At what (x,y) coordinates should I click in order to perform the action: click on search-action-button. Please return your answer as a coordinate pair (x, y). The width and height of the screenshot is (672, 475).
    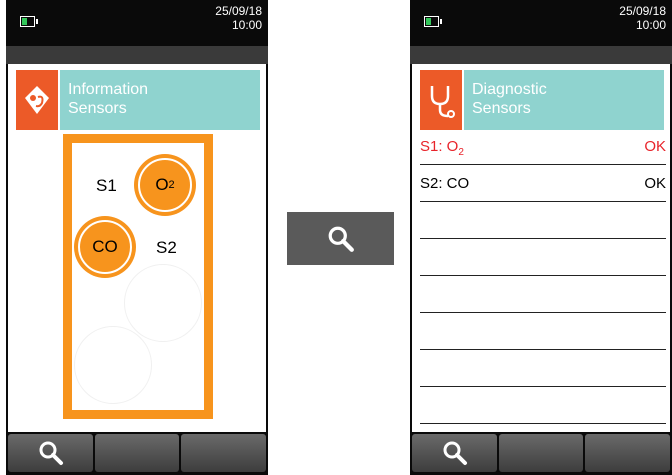
    Looking at the image, I should click on (340, 238).